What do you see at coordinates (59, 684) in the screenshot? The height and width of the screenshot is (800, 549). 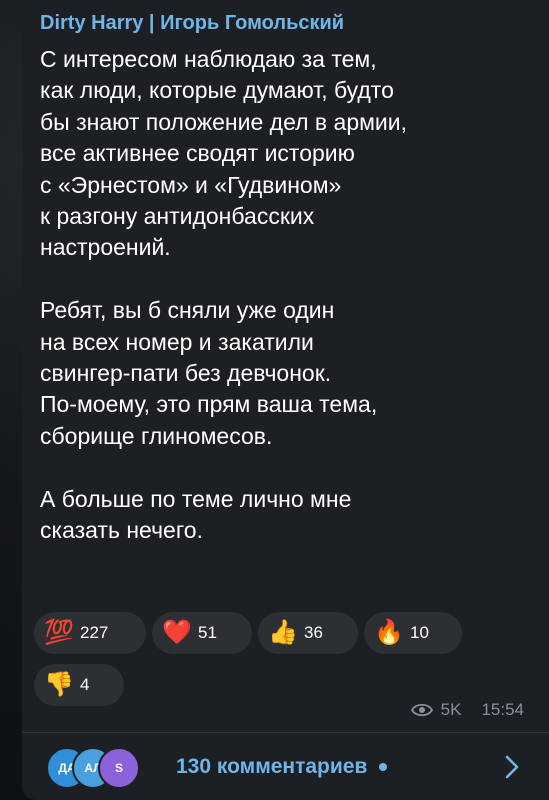 I see `thumbs-down-icon: 👎` at bounding box center [59, 684].